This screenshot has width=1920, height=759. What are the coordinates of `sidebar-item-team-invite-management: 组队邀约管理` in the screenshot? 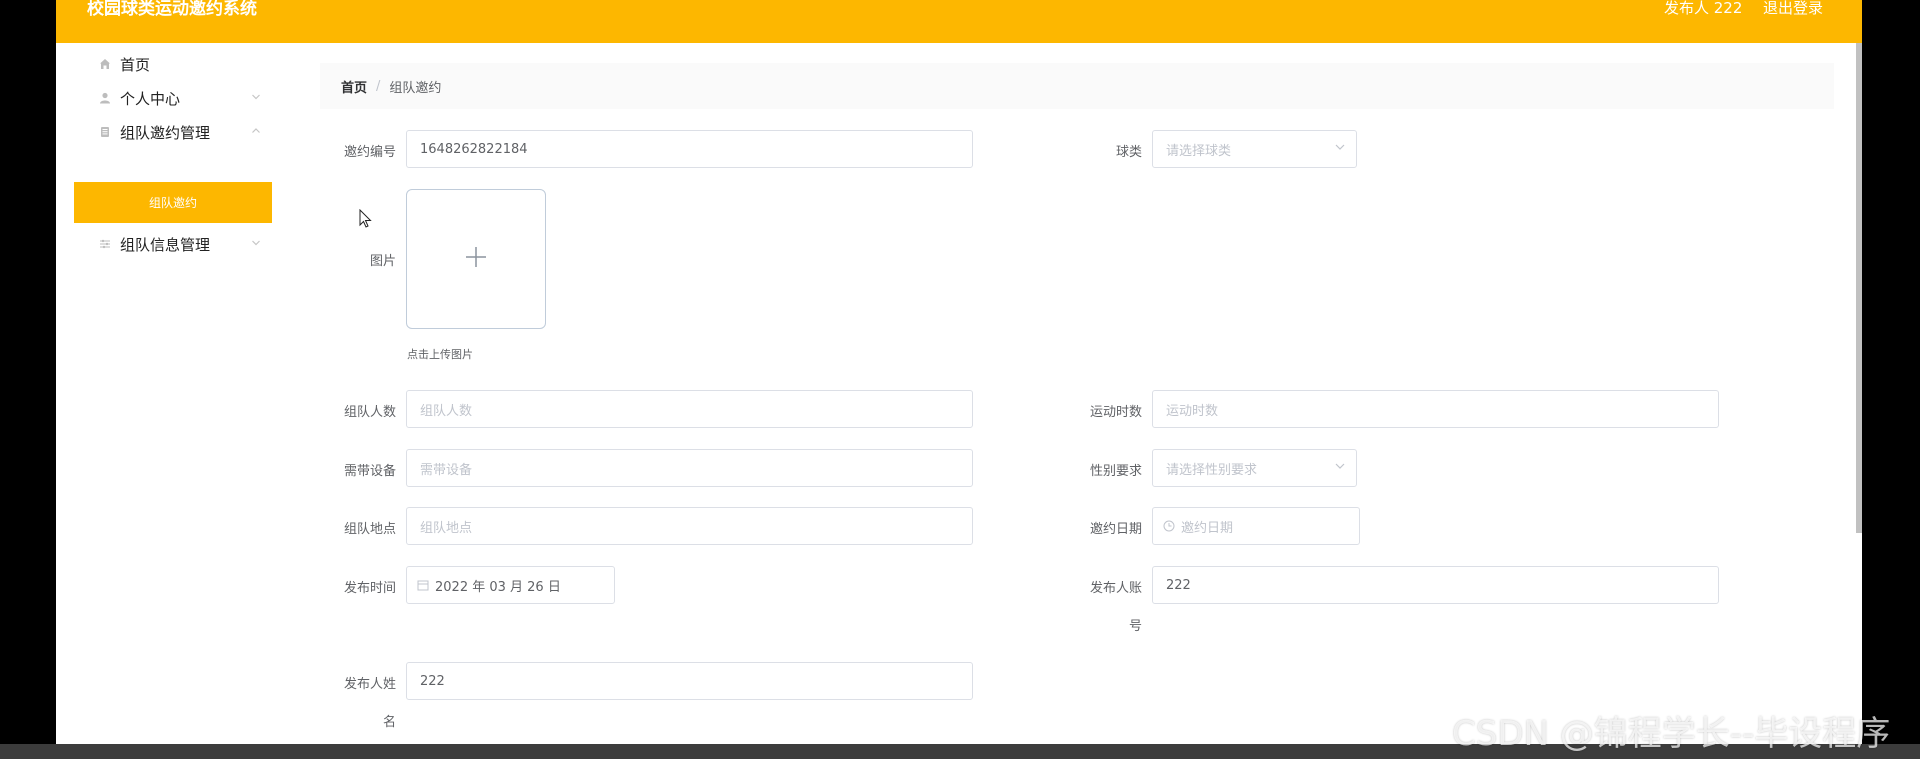 It's located at (171, 132).